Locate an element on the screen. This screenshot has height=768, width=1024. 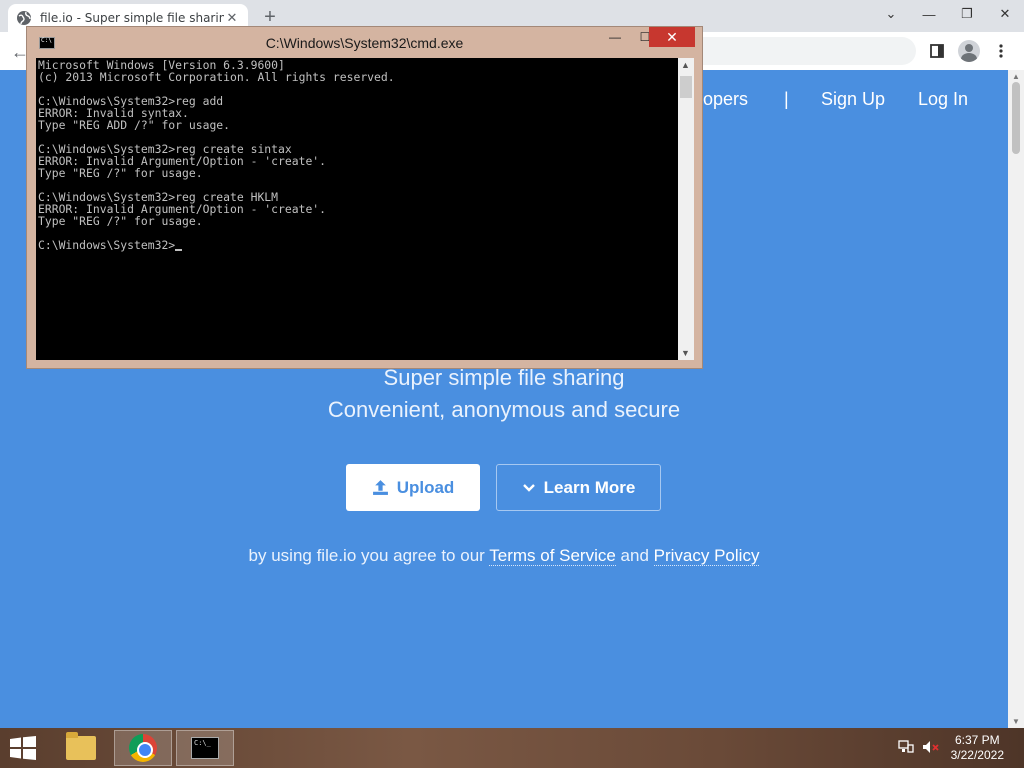
window-controls: ⌄ — ❐ ✕ is located at coordinates (948, 15).